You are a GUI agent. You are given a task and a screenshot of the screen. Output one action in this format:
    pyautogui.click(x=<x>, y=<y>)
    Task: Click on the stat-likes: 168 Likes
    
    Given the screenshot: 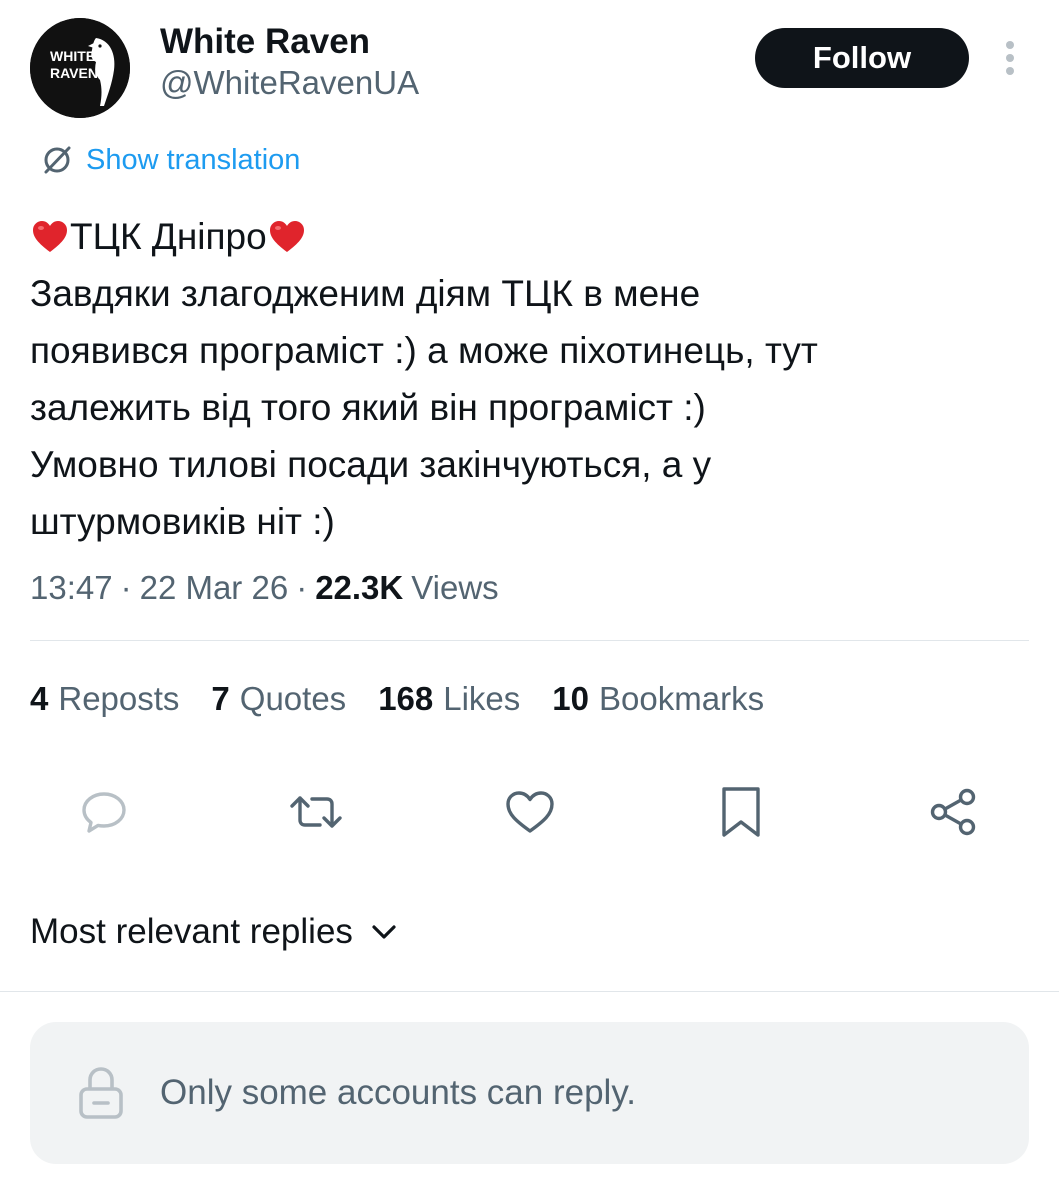 What is the action you would take?
    pyautogui.click(x=449, y=699)
    